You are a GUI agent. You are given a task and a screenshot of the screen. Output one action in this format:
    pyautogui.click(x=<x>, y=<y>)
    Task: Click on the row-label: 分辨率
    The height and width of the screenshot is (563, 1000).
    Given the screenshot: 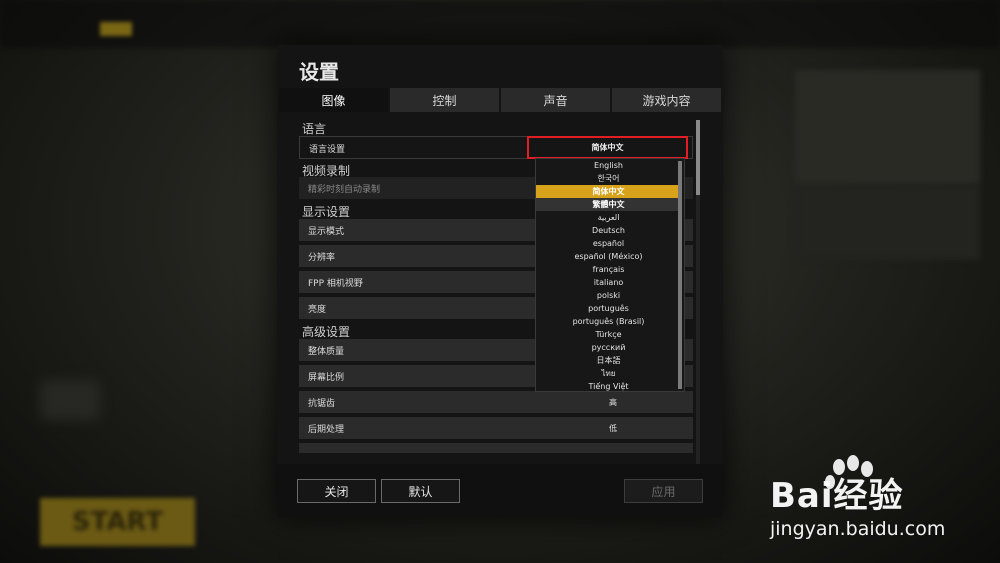 What is the action you would take?
    pyautogui.click(x=322, y=258)
    